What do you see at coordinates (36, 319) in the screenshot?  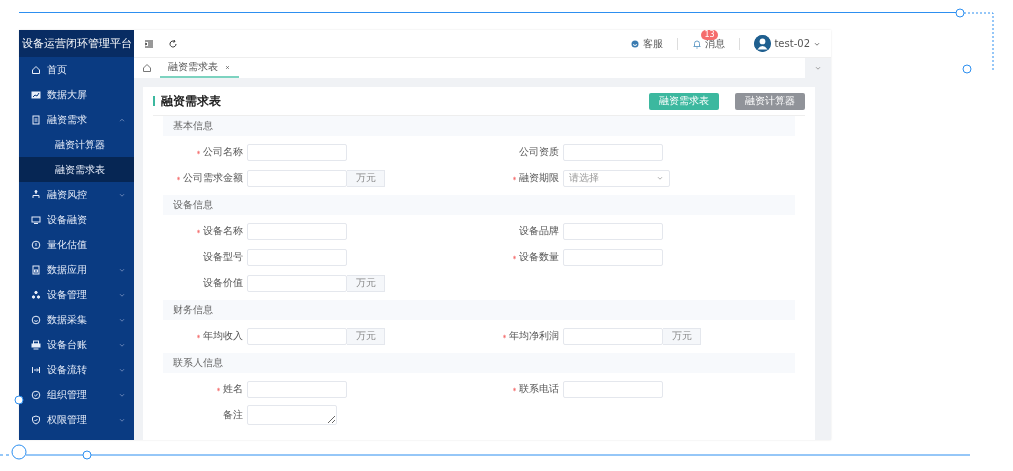 I see `smiley-icon` at bounding box center [36, 319].